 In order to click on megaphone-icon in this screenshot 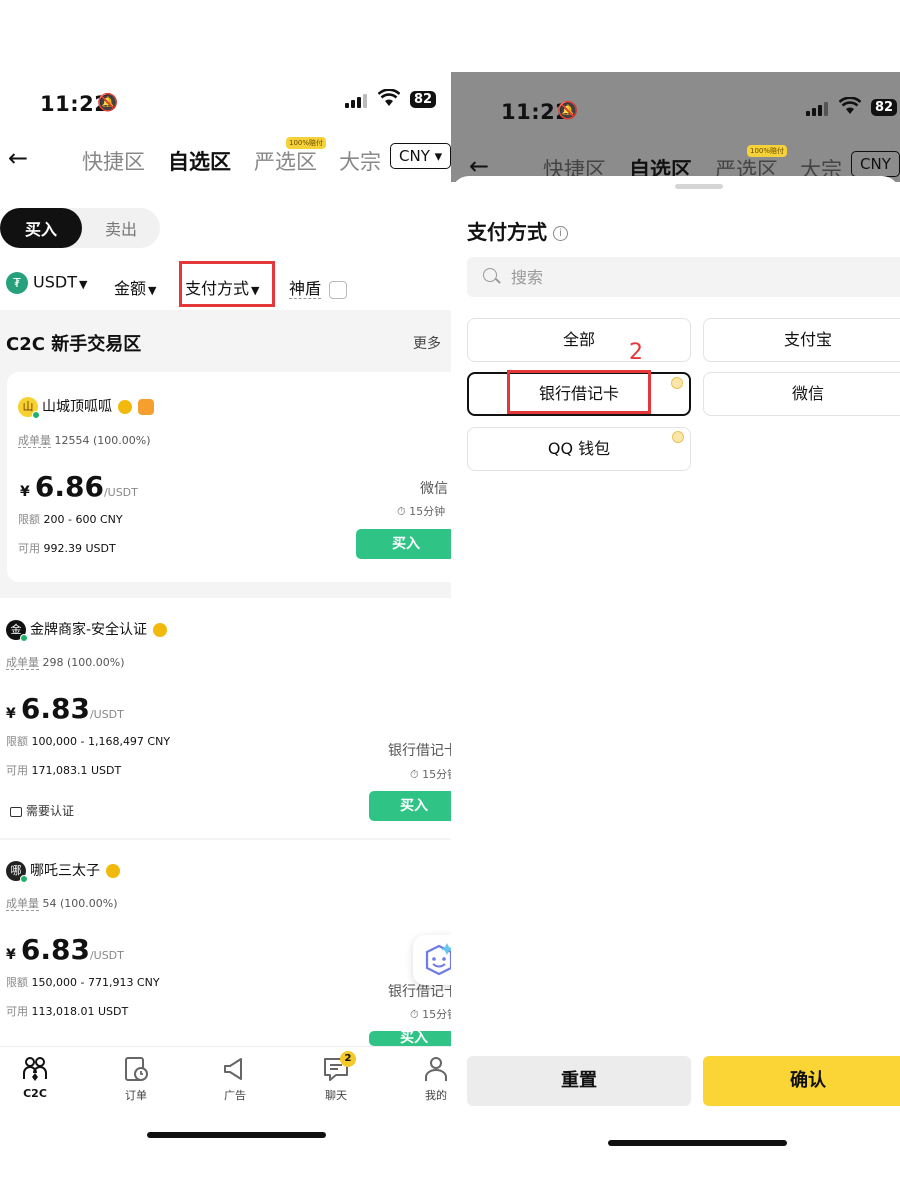, I will do `click(235, 1069)`.